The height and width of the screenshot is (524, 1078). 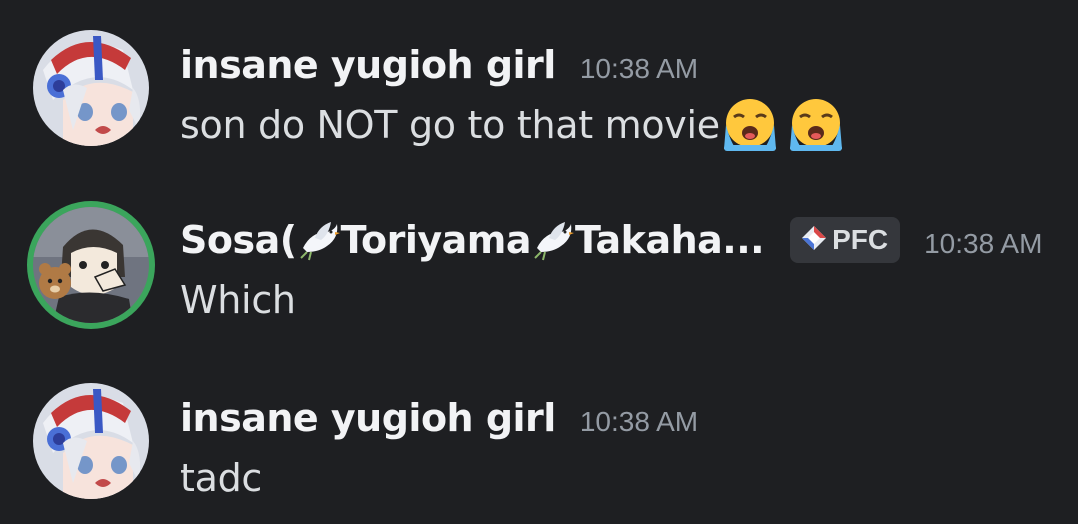 I want to click on username-part: Toriyama, so click(x=436, y=240).